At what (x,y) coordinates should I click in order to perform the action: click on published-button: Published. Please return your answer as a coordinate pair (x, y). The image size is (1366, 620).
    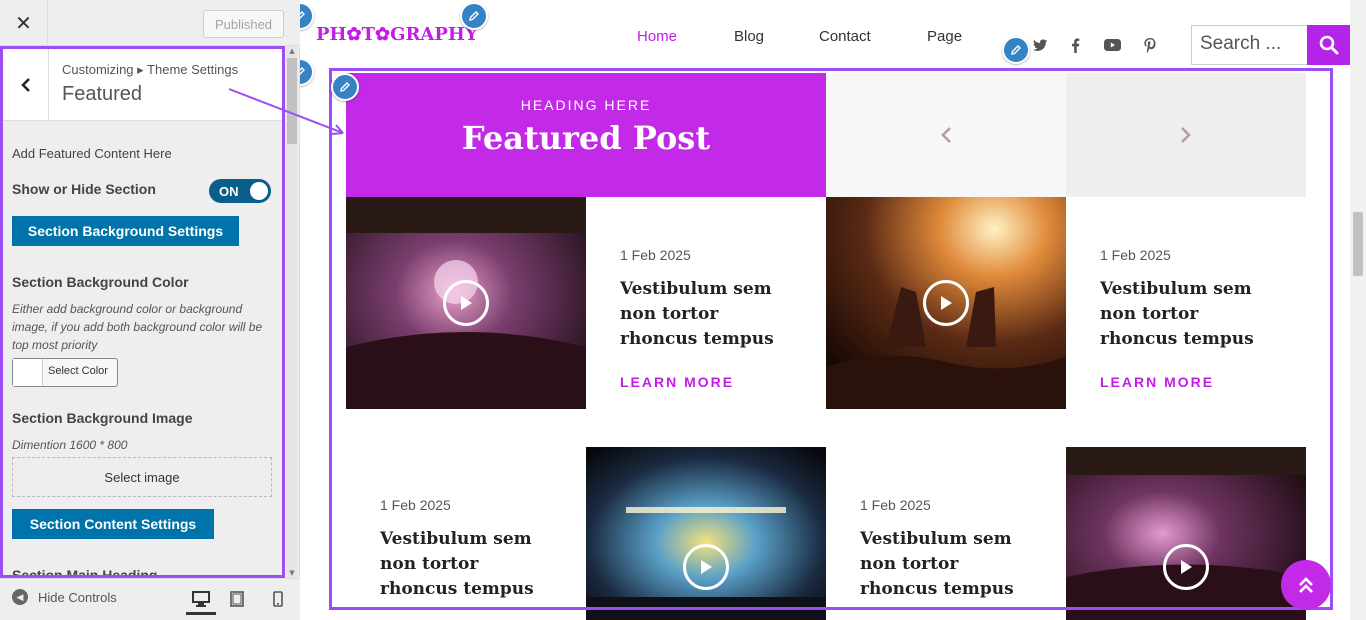
    Looking at the image, I should click on (243, 24).